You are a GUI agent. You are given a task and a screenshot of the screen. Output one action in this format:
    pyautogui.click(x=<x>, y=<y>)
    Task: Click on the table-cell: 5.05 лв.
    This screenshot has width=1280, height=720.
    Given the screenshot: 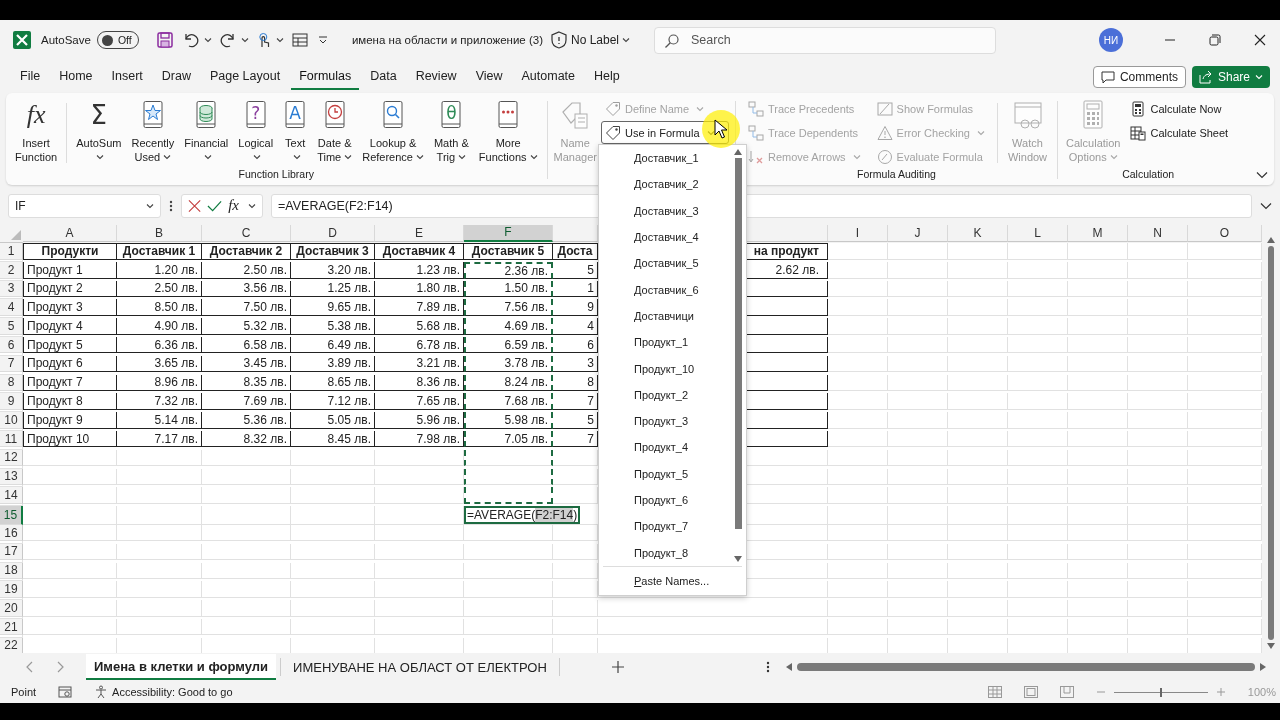 What is the action you would take?
    pyautogui.click(x=333, y=420)
    